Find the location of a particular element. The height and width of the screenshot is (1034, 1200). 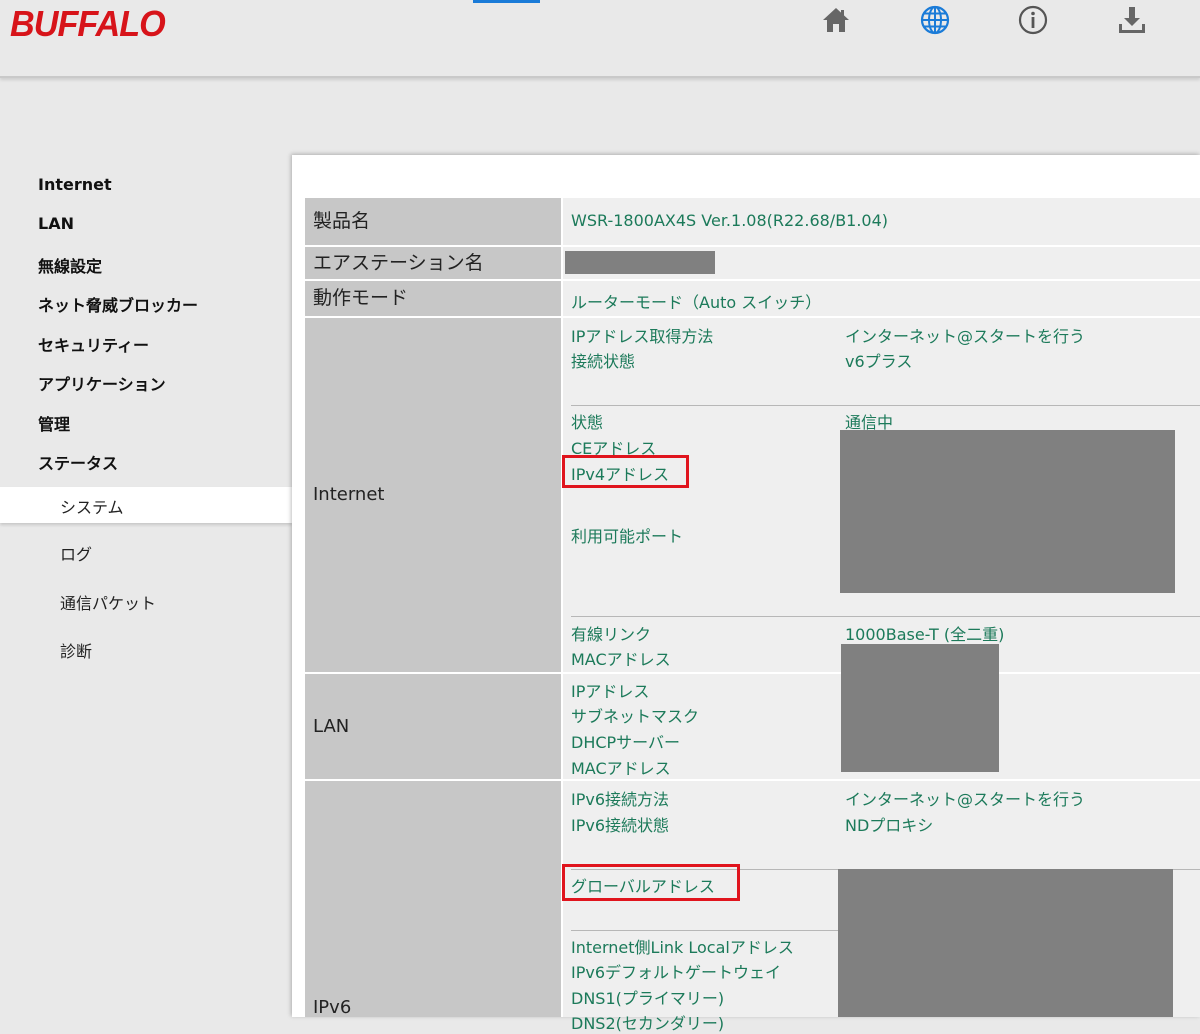

label-lan: LAN is located at coordinates (433, 726).